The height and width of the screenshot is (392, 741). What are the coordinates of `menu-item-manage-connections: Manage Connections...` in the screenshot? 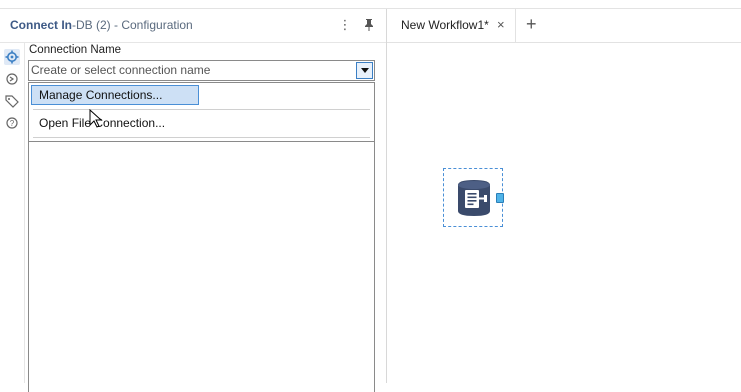 It's located at (100, 95).